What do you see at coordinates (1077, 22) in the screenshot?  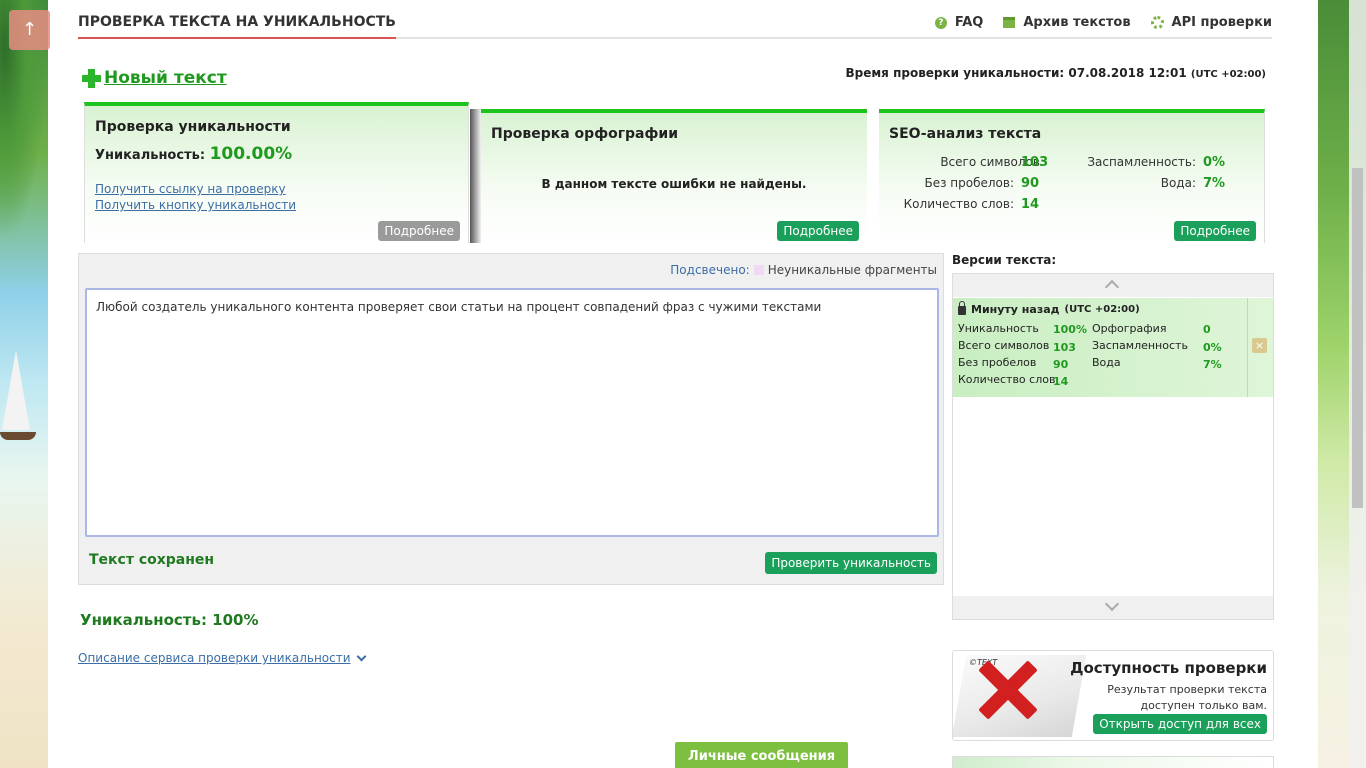 I see `nav-archive-label: Архив текстов` at bounding box center [1077, 22].